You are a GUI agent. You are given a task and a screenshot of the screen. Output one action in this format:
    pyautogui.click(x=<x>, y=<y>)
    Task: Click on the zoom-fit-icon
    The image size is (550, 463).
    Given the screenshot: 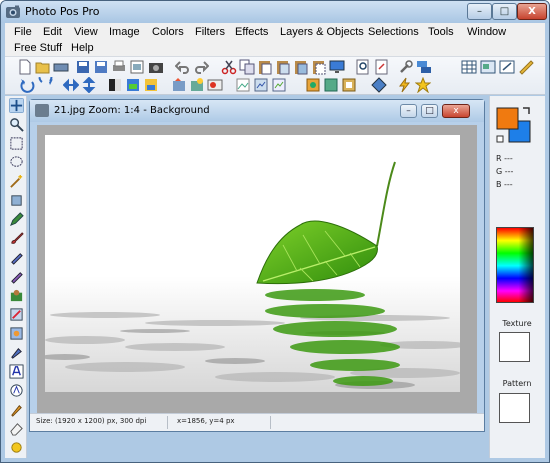 What is the action you would take?
    pyautogui.click(x=382, y=67)
    